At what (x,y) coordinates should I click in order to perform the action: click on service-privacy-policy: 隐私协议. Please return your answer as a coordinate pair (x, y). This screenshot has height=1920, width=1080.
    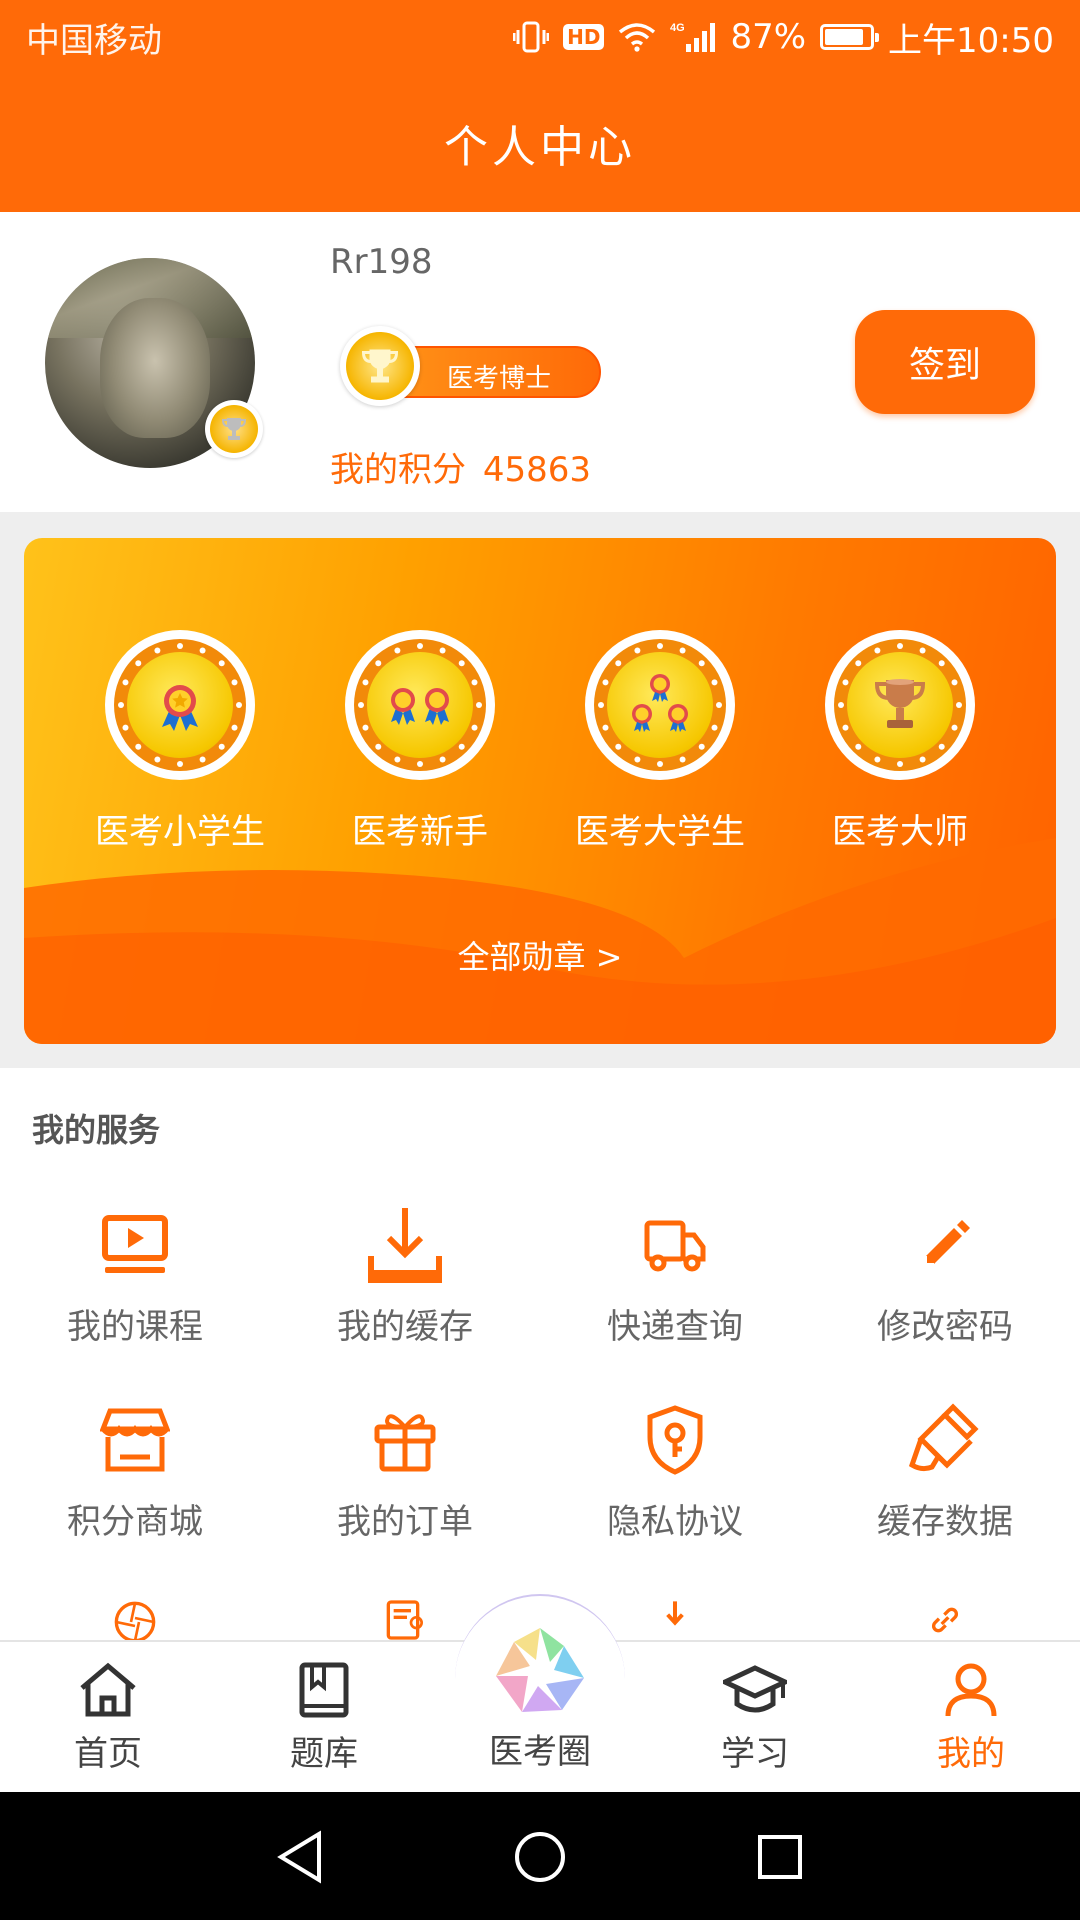
    Looking at the image, I should click on (675, 1471).